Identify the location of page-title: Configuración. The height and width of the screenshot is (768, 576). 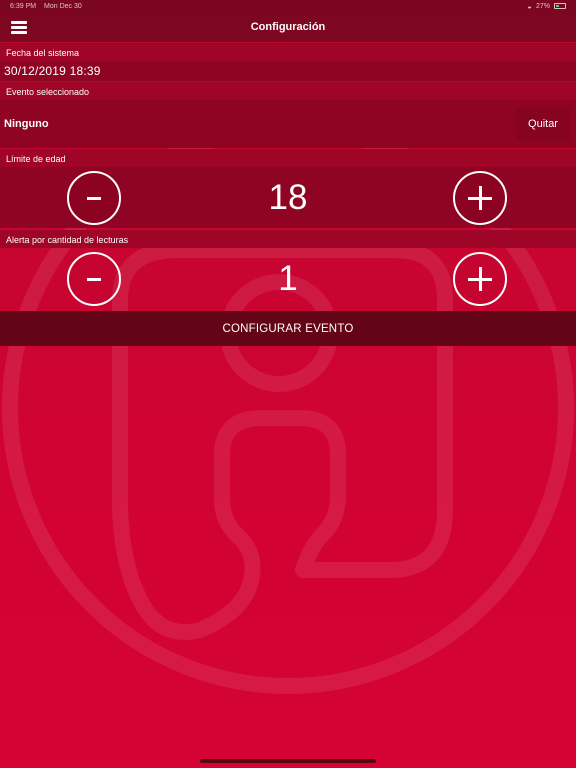
(288, 27).